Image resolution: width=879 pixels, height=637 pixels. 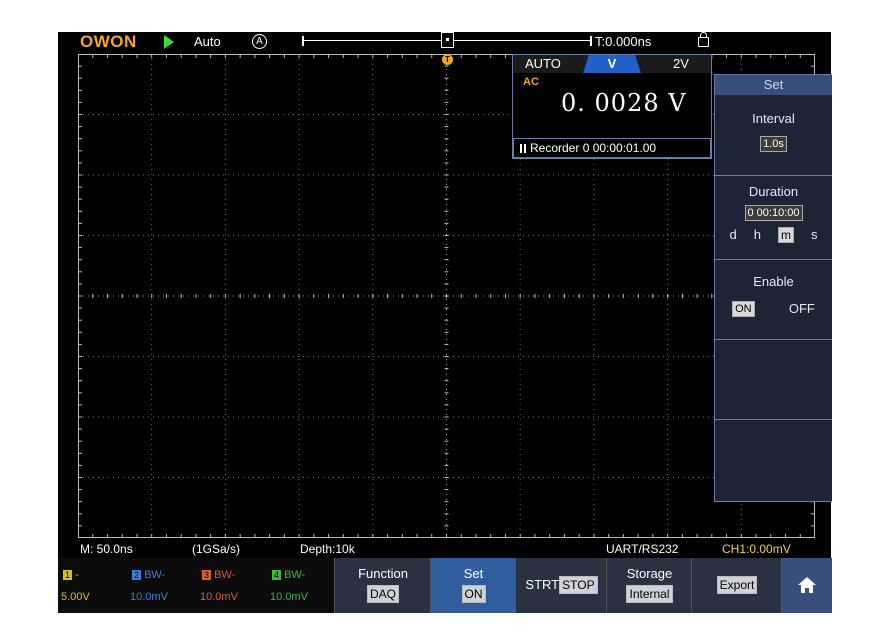 What do you see at coordinates (542, 584) in the screenshot?
I see `start-label: STRT` at bounding box center [542, 584].